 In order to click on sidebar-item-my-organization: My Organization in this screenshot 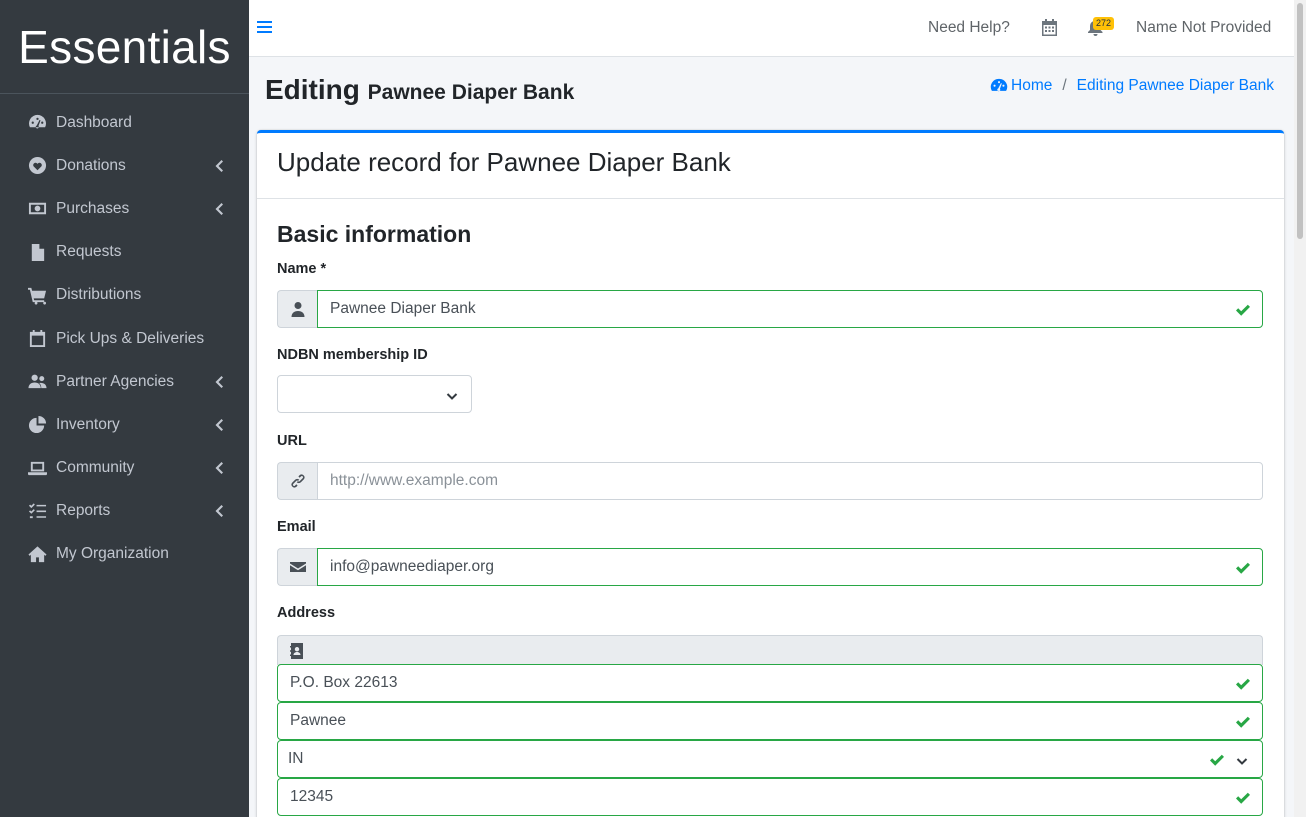, I will do `click(124, 554)`.